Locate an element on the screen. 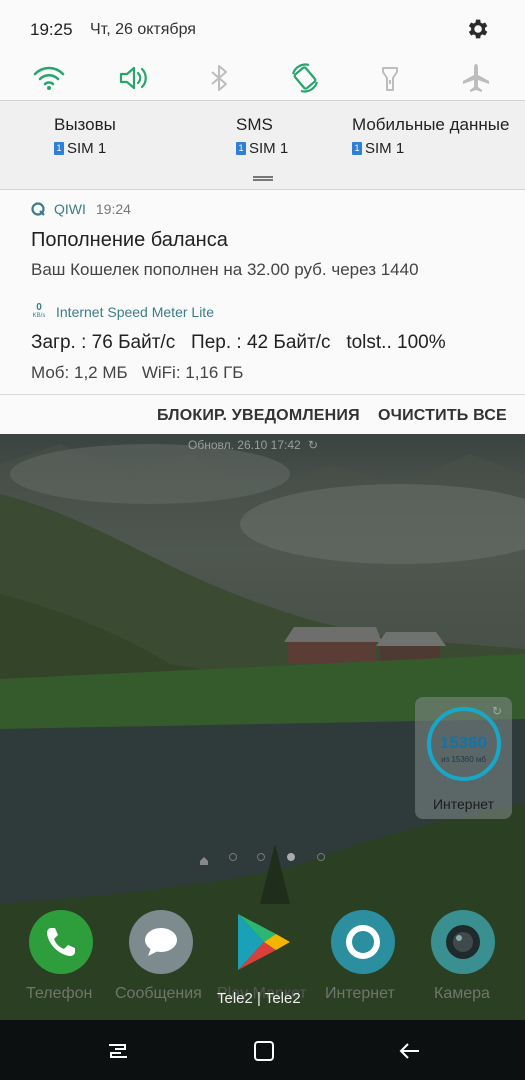 The height and width of the screenshot is (1080, 525). phone-app is located at coordinates (61, 942).